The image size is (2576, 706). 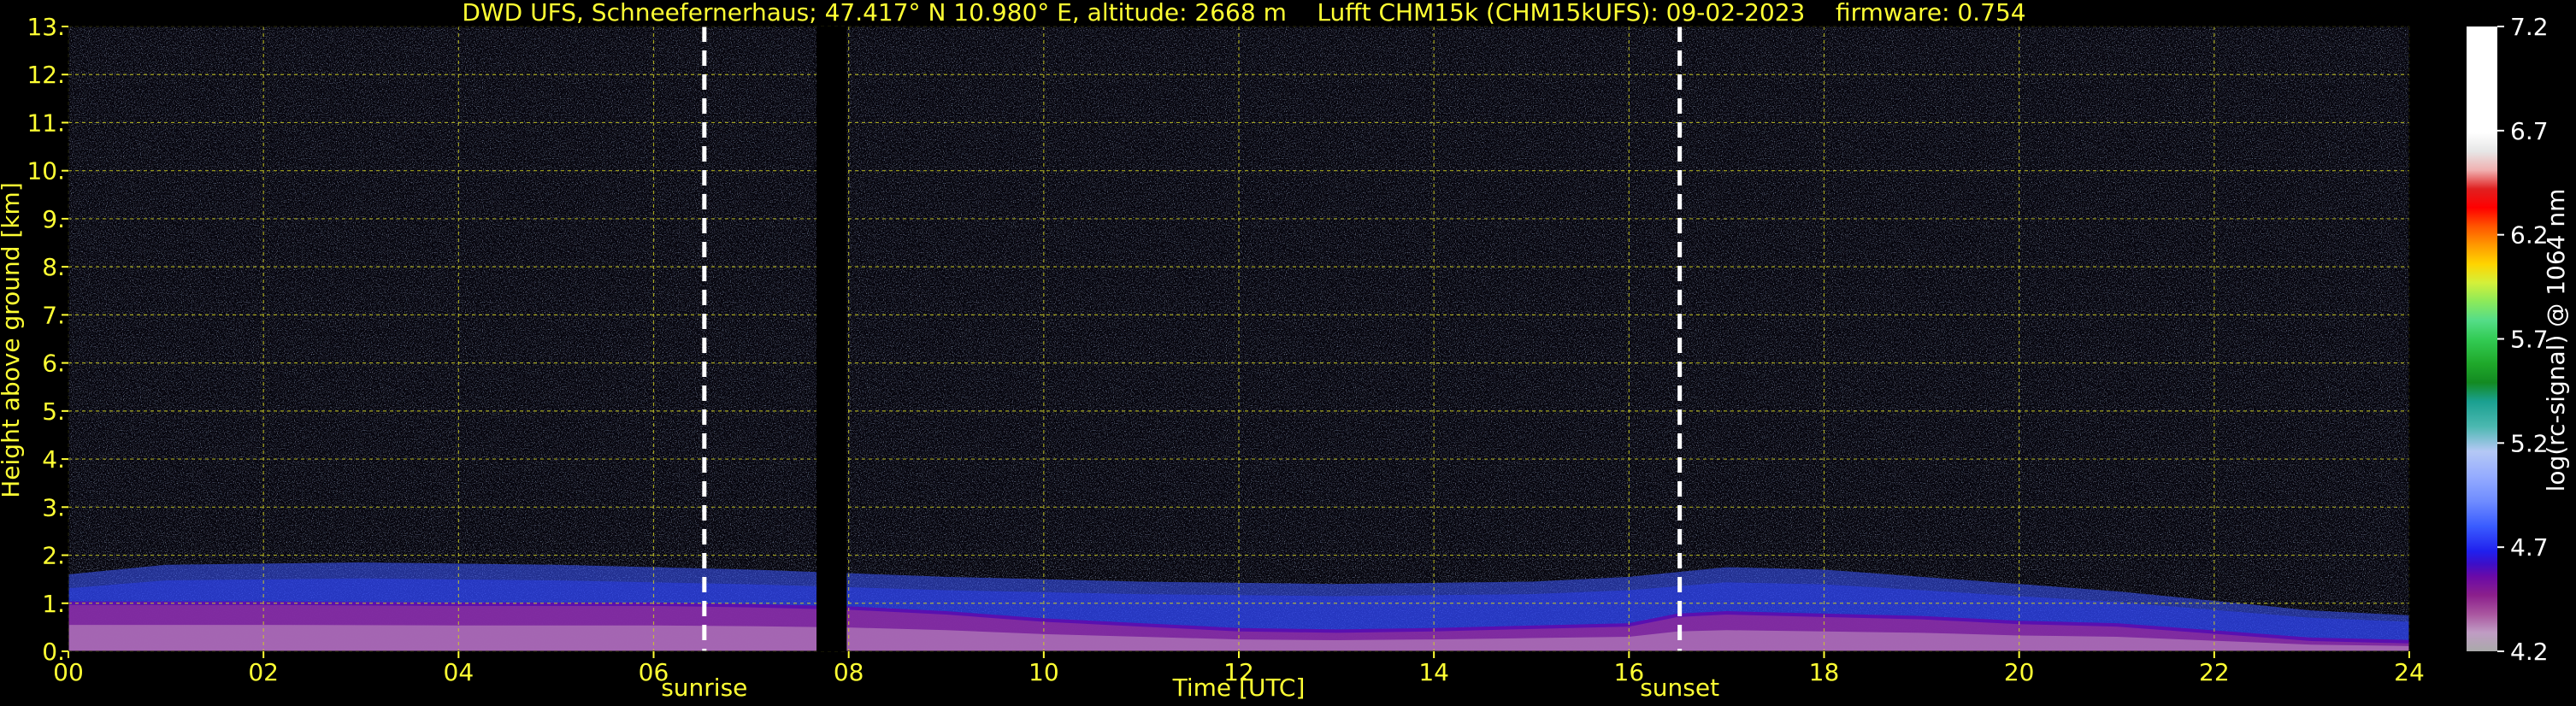 I want to click on y-tick-label: 0., so click(x=53, y=652).